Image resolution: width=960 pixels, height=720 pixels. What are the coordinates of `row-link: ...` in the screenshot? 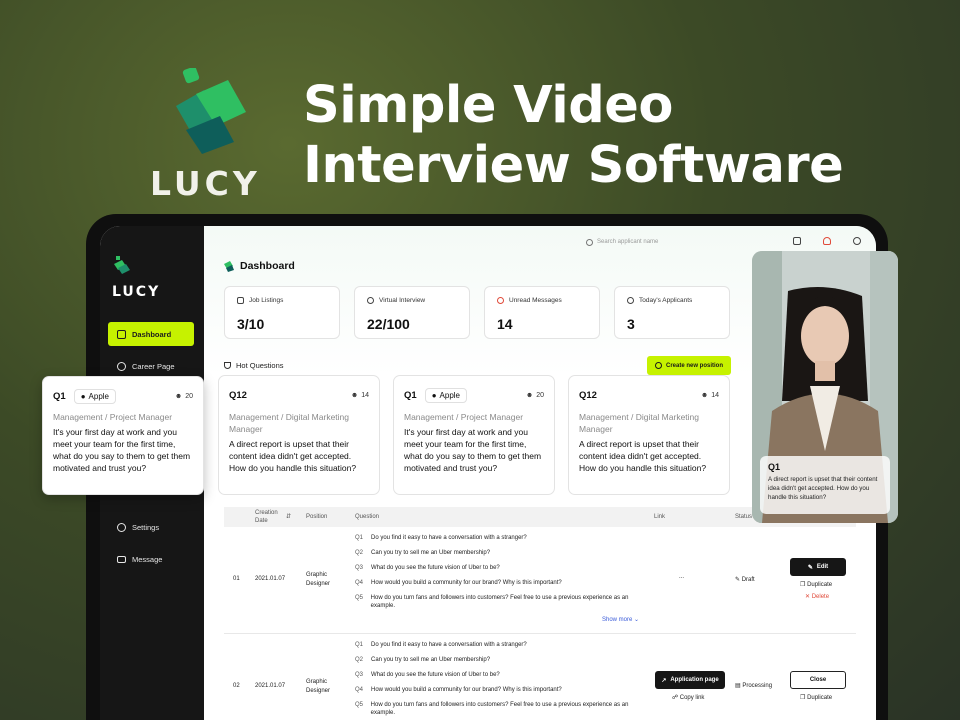 It's located at (681, 577).